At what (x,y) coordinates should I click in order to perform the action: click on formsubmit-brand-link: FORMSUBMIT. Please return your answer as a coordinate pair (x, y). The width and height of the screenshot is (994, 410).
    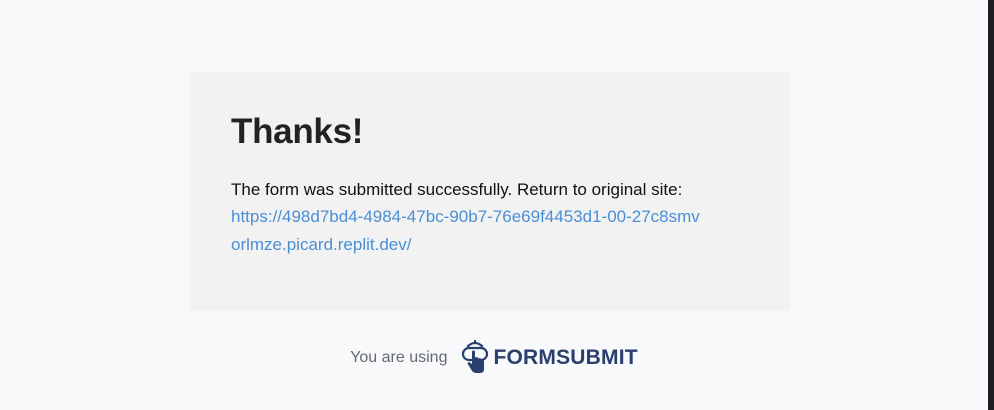
    Looking at the image, I should click on (548, 357).